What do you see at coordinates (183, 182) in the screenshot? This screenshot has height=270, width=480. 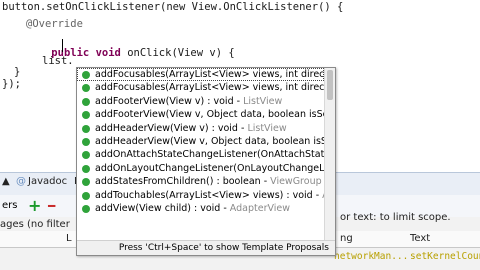 I see `proposal-label: addStatesFromChildren() : boolean -` at bounding box center [183, 182].